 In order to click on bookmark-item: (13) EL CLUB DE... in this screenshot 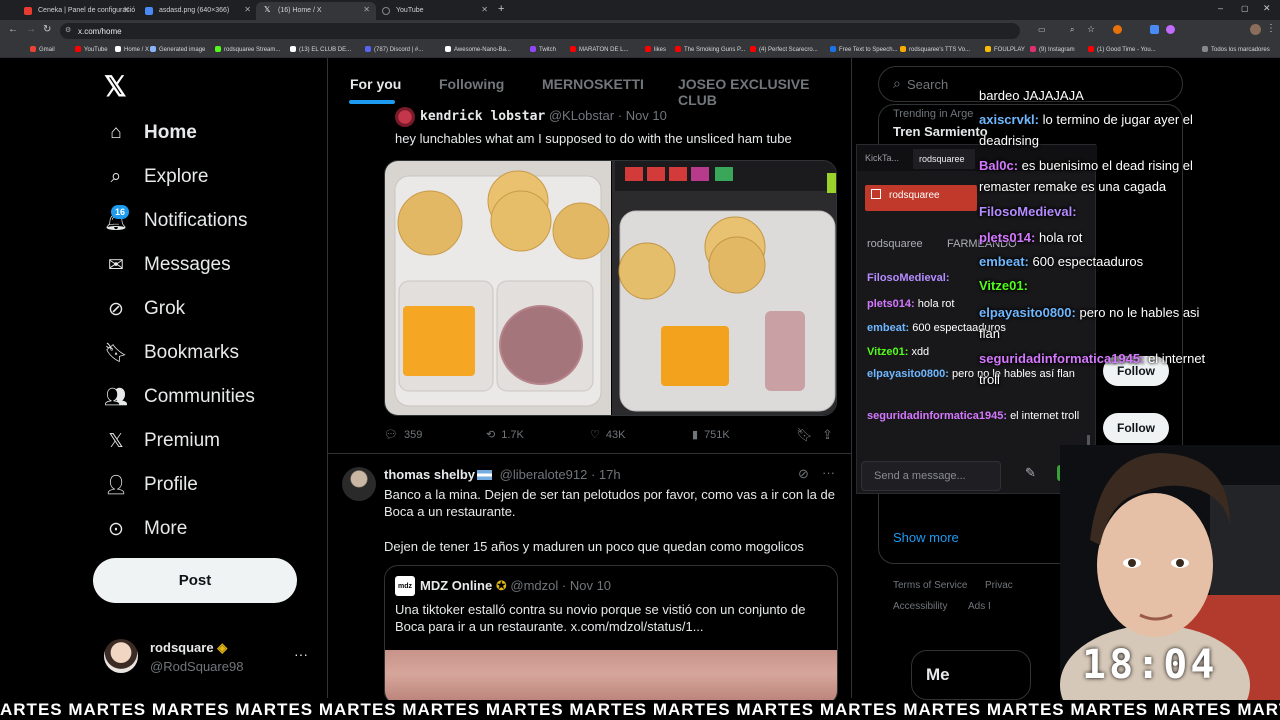, I will do `click(320, 49)`.